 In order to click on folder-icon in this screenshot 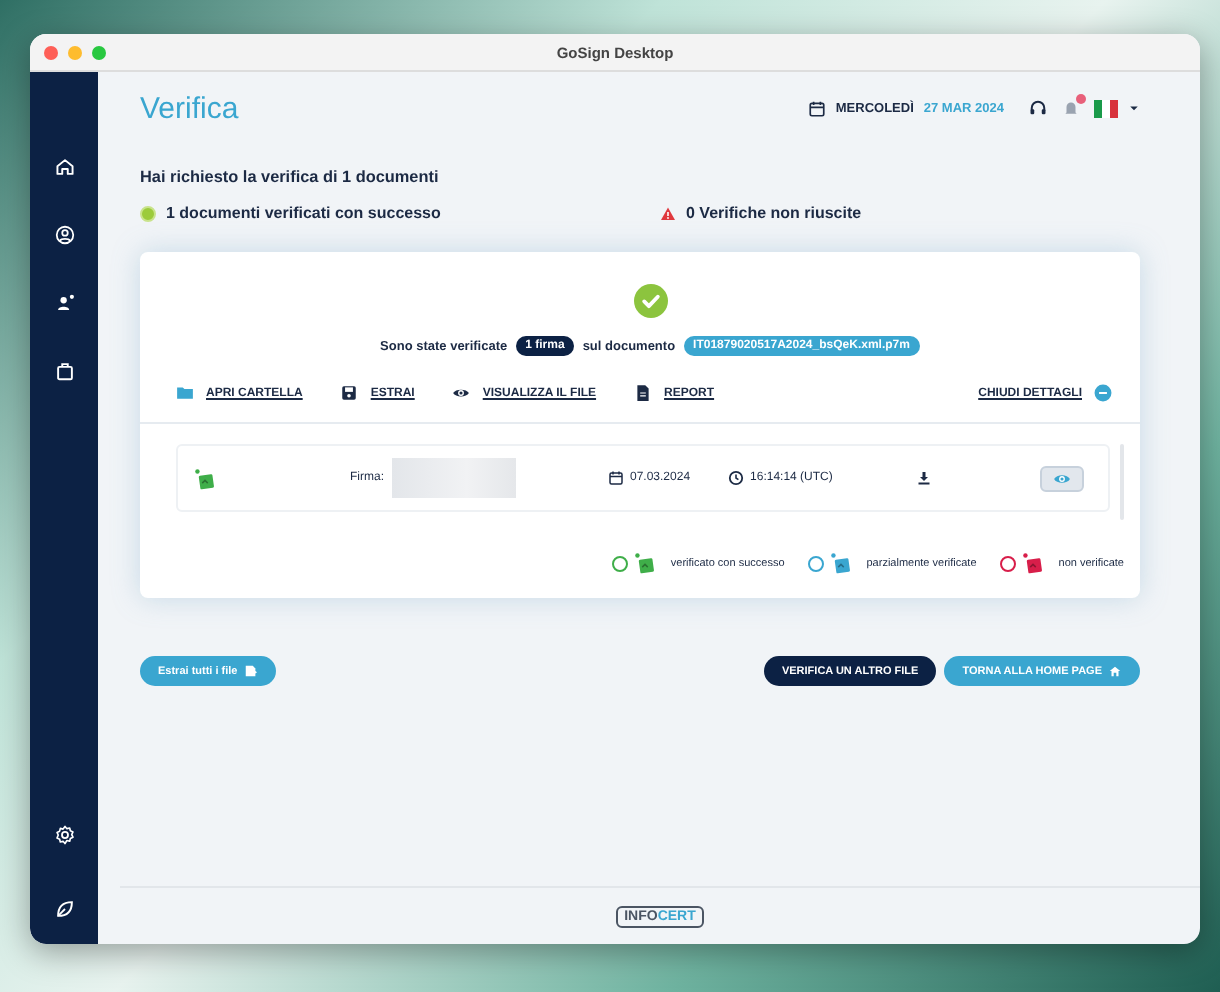, I will do `click(185, 393)`.